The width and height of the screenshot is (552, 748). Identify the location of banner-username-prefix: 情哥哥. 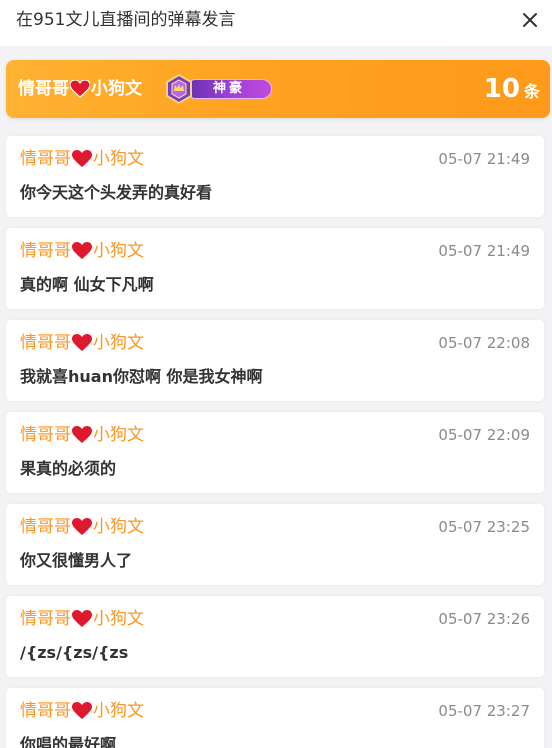
(43, 89).